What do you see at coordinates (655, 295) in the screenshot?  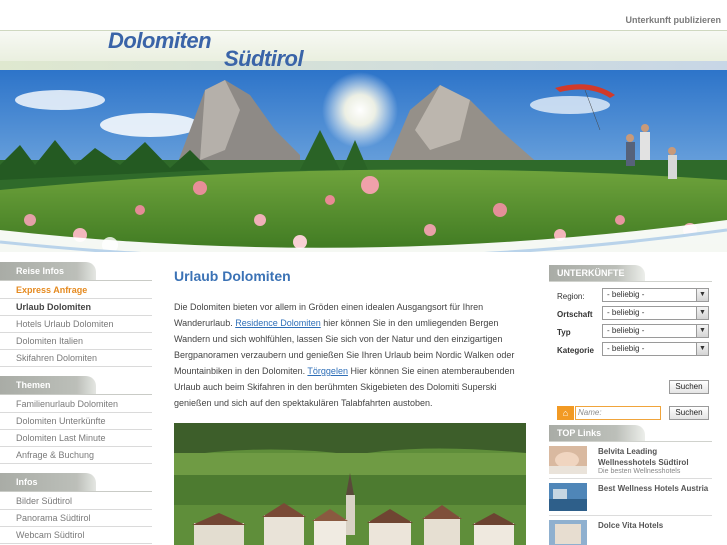 I see `region-select: - beliebig - ▼` at bounding box center [655, 295].